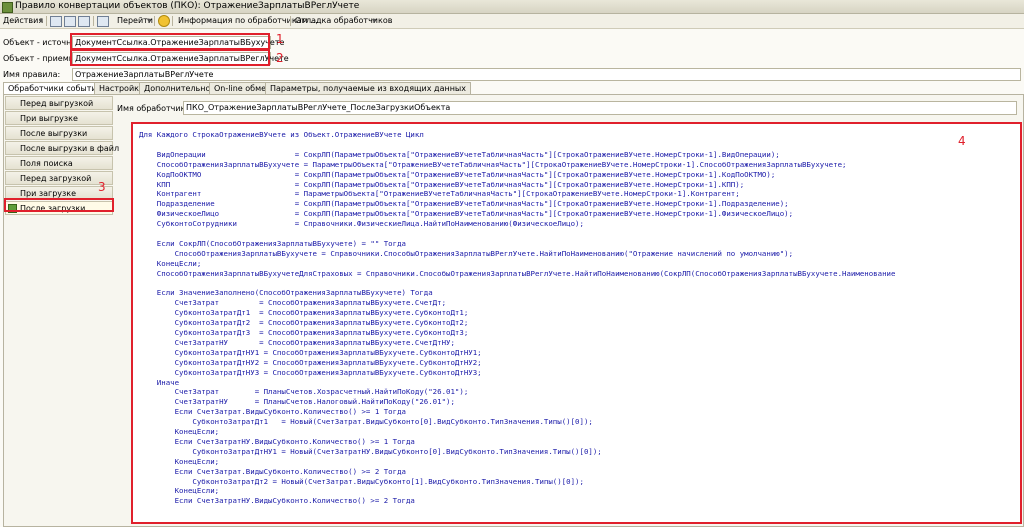 This screenshot has height=527, width=1024. Describe the element at coordinates (102, 187) in the screenshot. I see `annotation-number: 3` at that location.